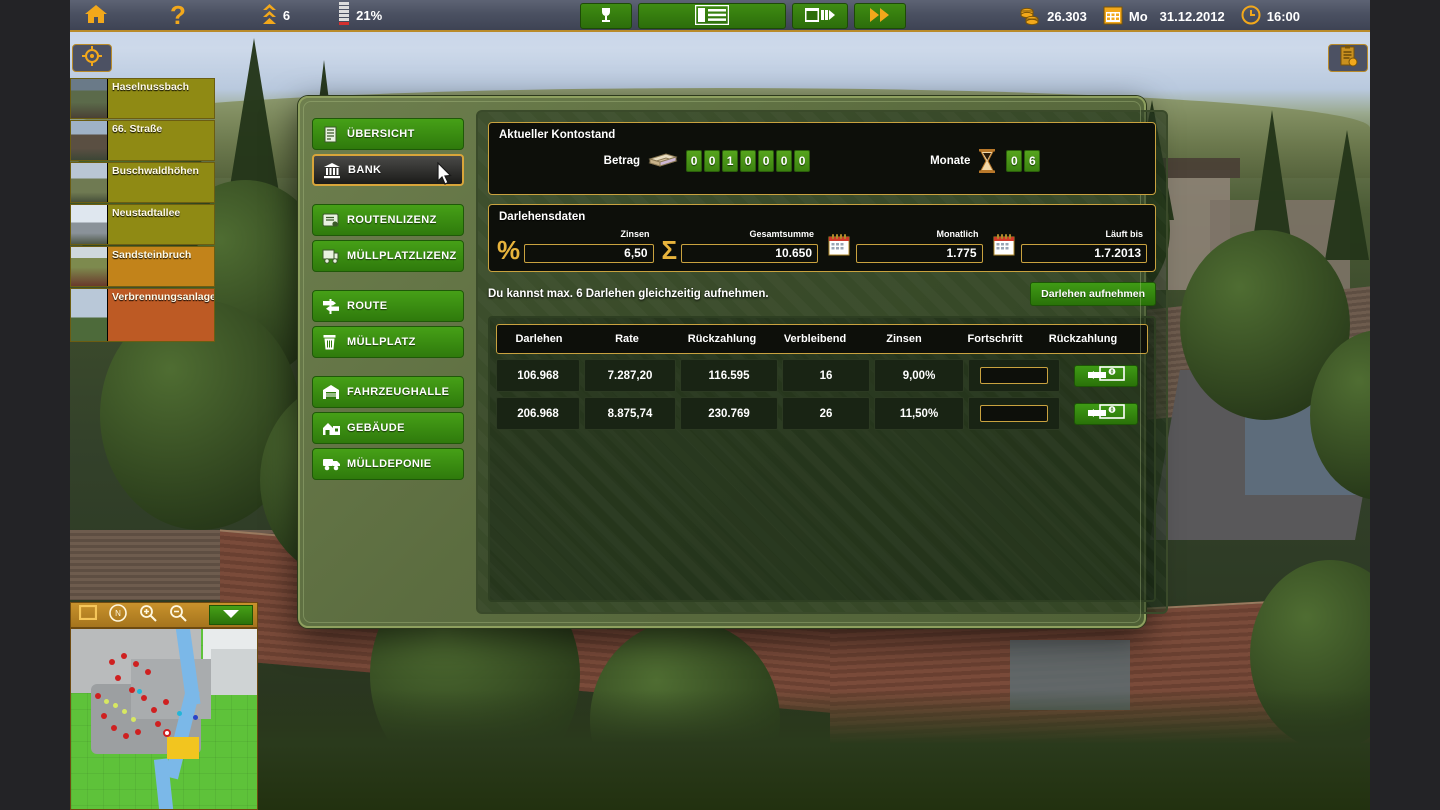 Image resolution: width=1440 pixels, height=810 pixels. I want to click on list-item-label: Buschwaldhöhen, so click(155, 171).